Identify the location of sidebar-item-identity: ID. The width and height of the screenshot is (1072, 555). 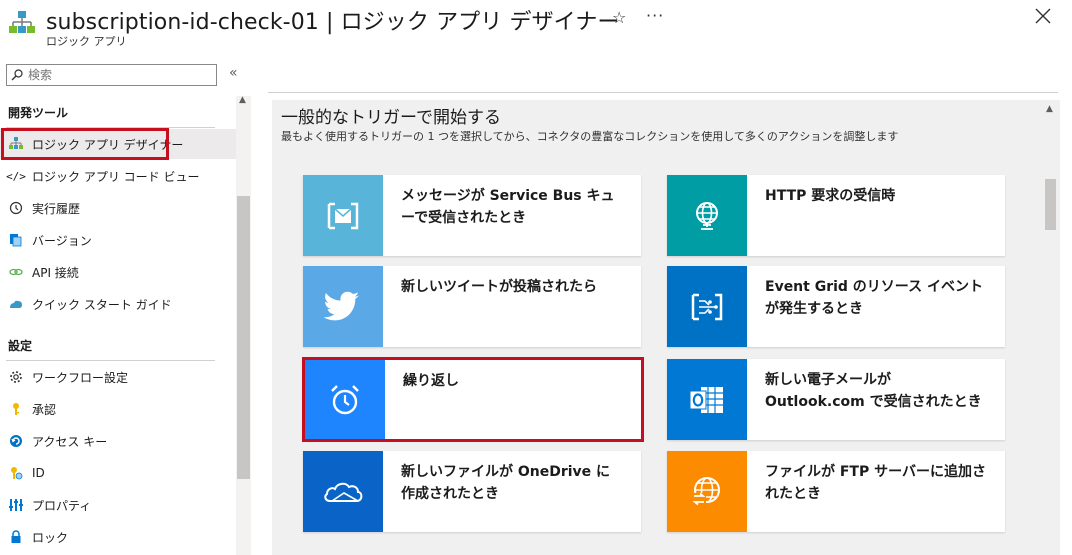
(118, 473).